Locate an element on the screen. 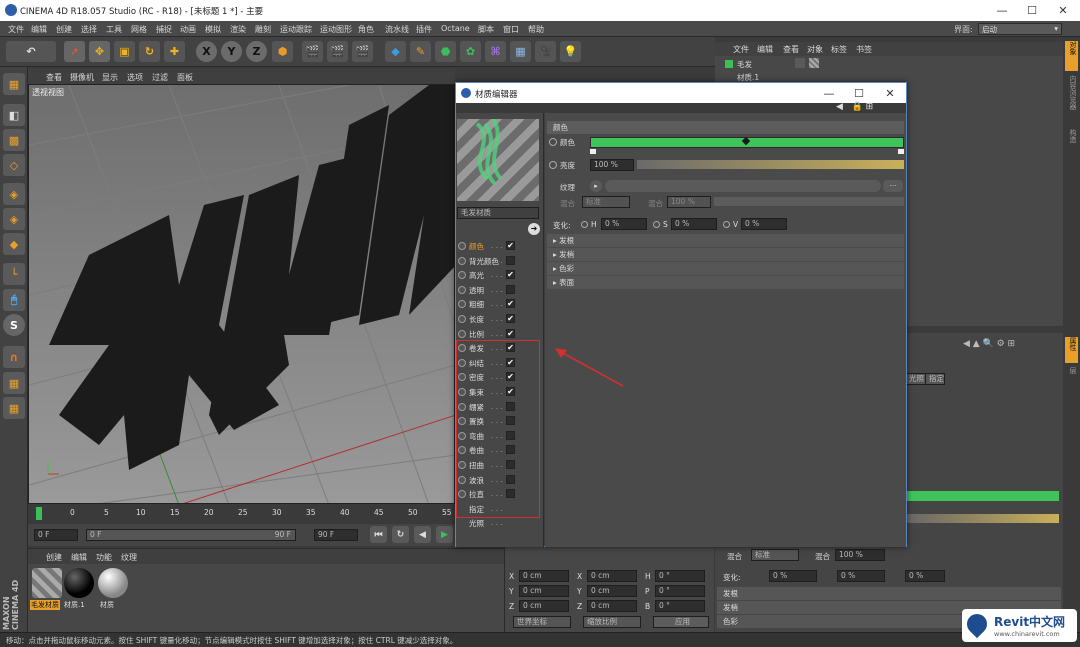  menu-motion-tracking: 运动跟踪 is located at coordinates (296, 29).